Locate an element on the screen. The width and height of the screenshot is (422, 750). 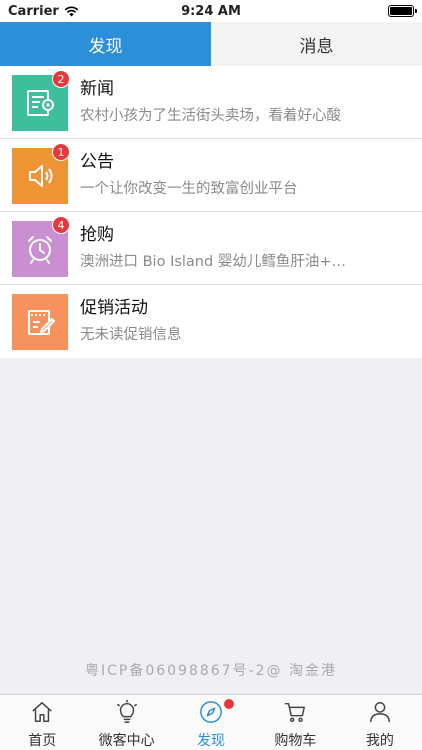
tab-cart: 购物车 is located at coordinates (295, 722).